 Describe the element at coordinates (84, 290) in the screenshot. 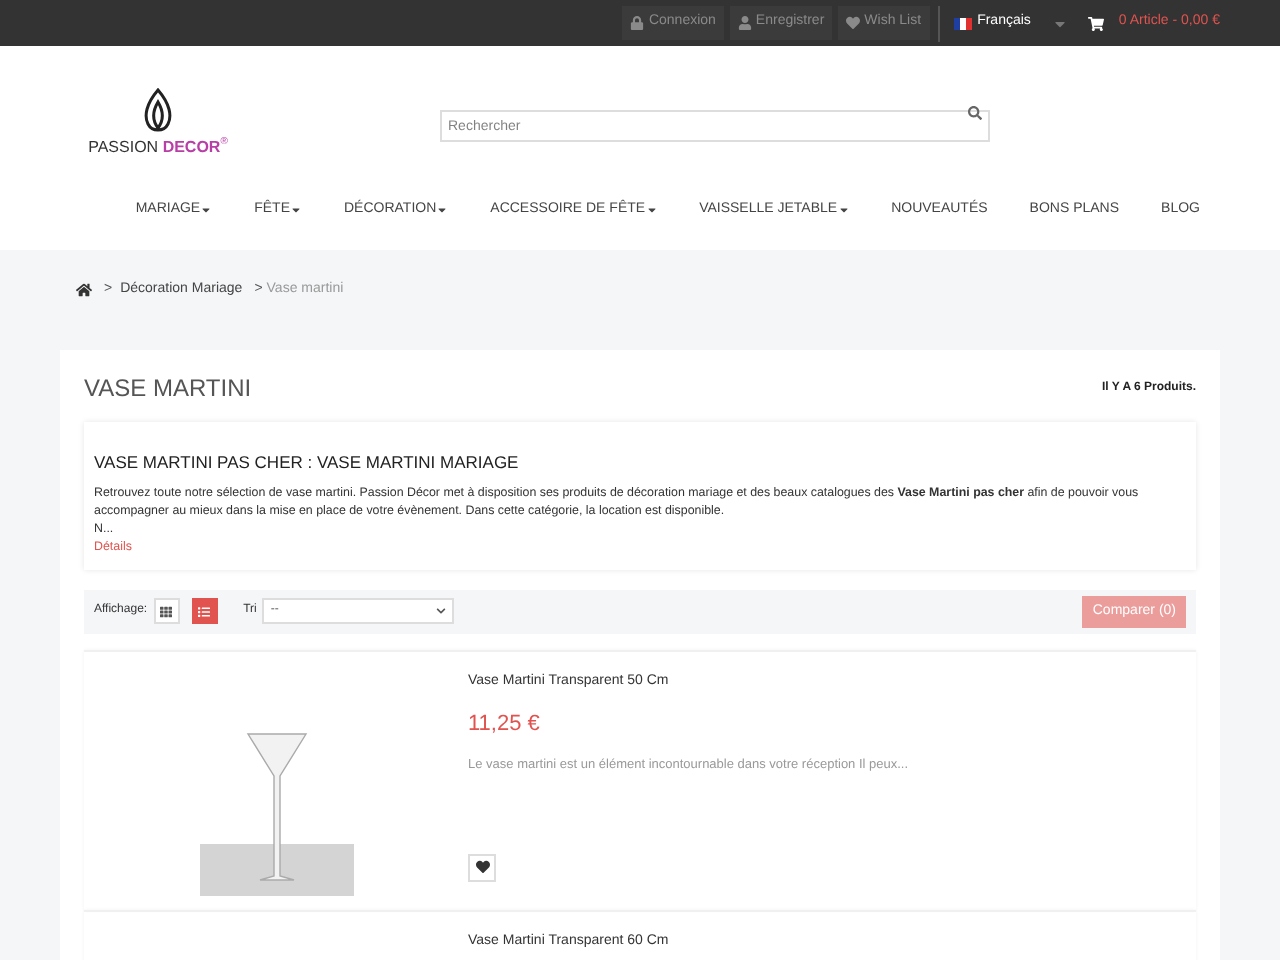

I see `home-icon` at that location.